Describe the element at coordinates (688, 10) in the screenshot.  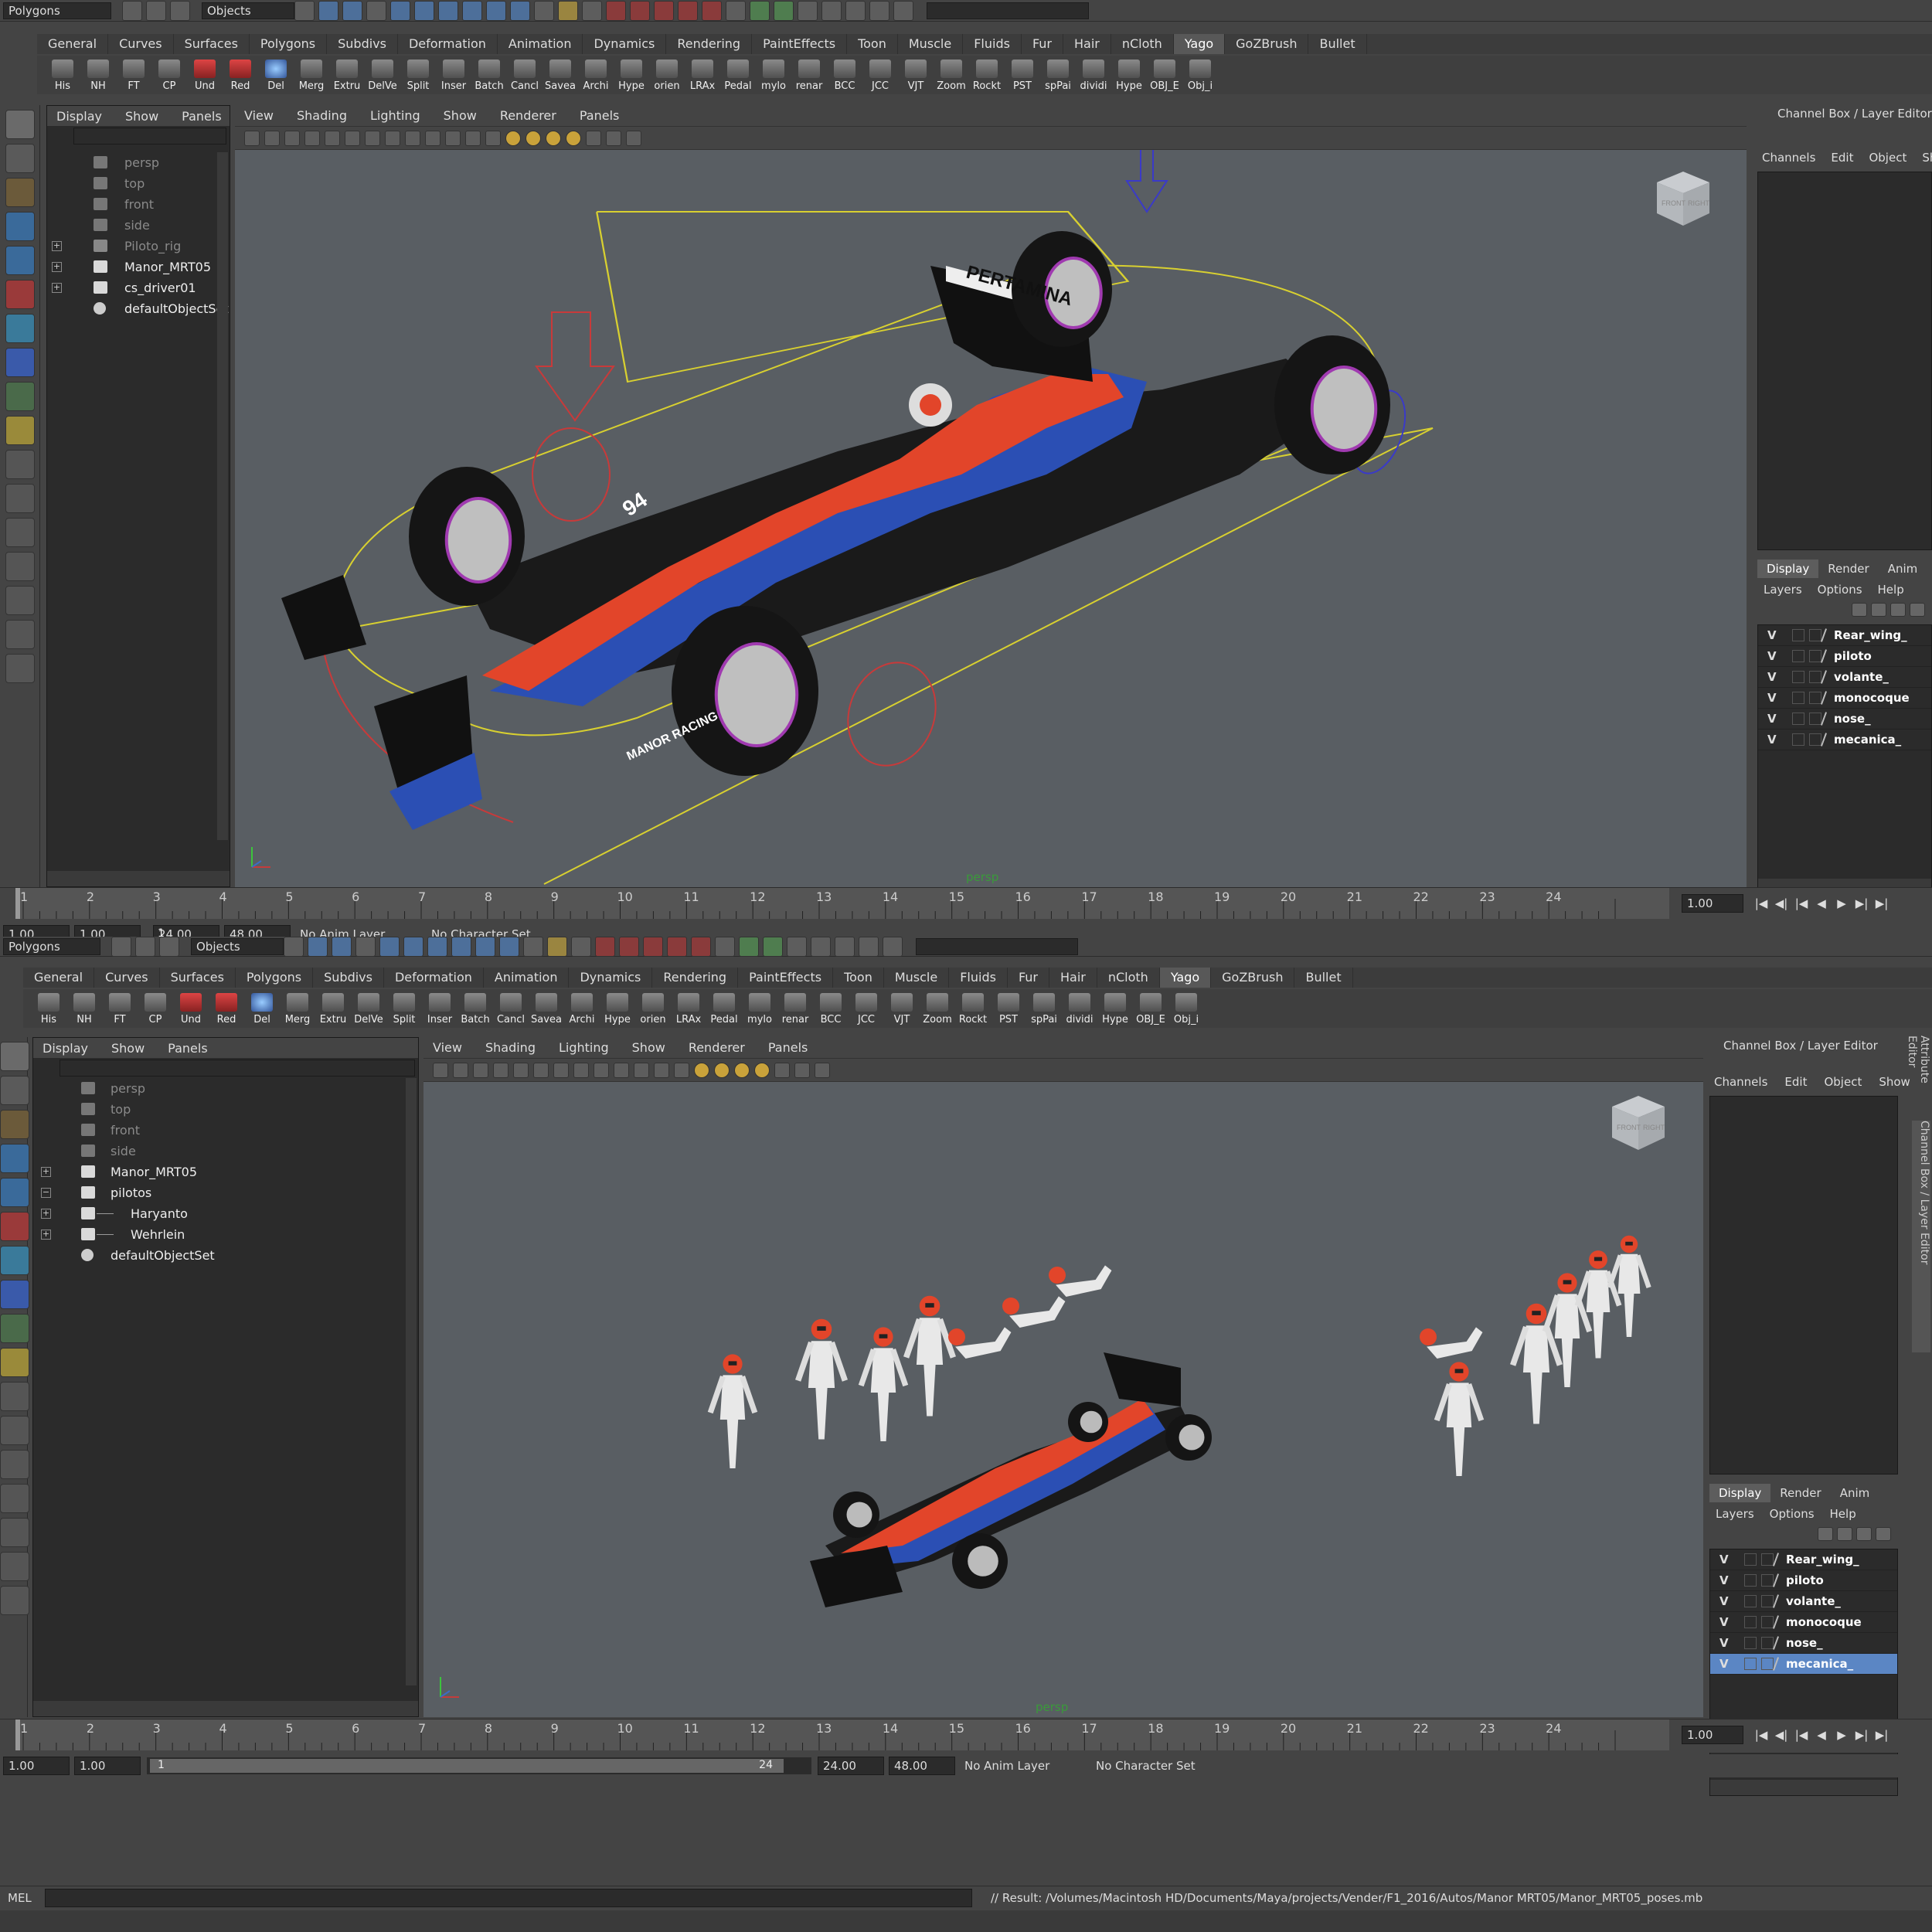
I see `snap-plane-icon` at that location.